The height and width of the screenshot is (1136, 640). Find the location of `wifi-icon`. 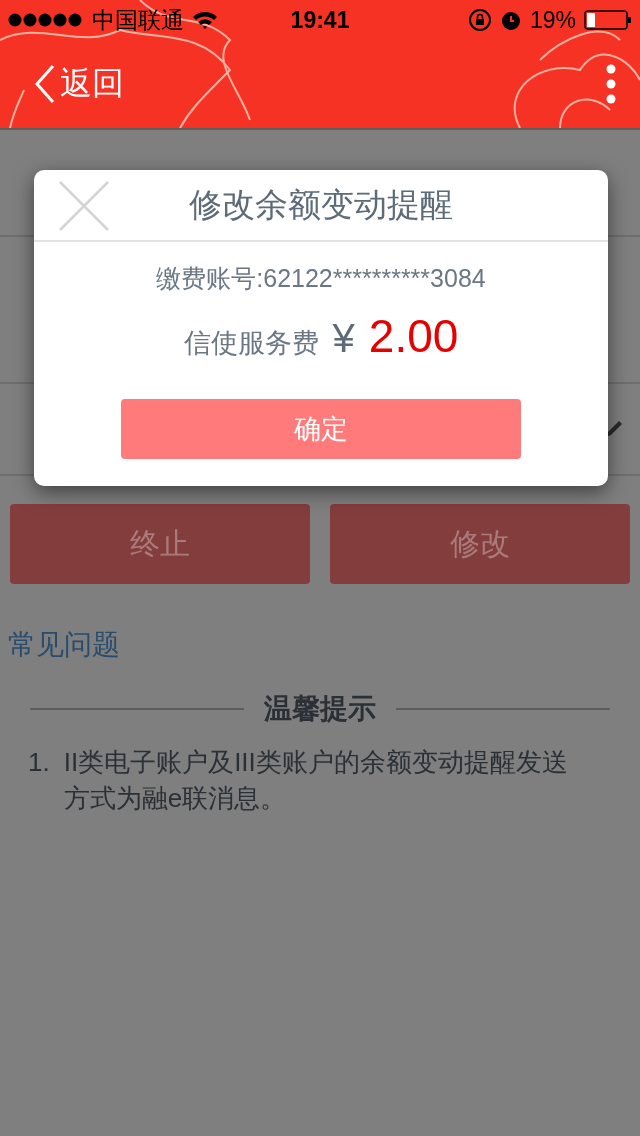

wifi-icon is located at coordinates (205, 20).